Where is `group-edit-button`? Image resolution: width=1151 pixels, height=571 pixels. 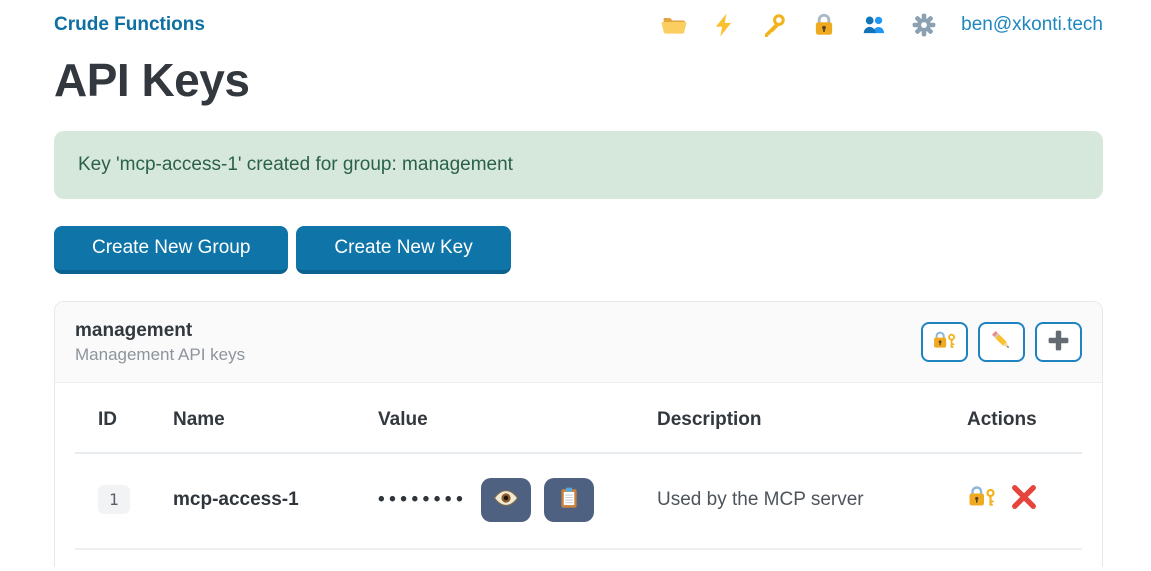
group-edit-button is located at coordinates (1001, 341).